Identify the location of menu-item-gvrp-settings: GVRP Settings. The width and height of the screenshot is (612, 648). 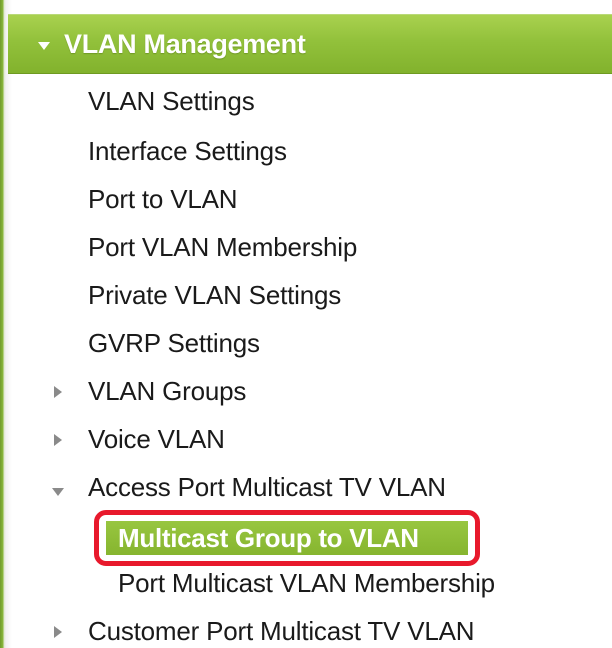
(174, 343).